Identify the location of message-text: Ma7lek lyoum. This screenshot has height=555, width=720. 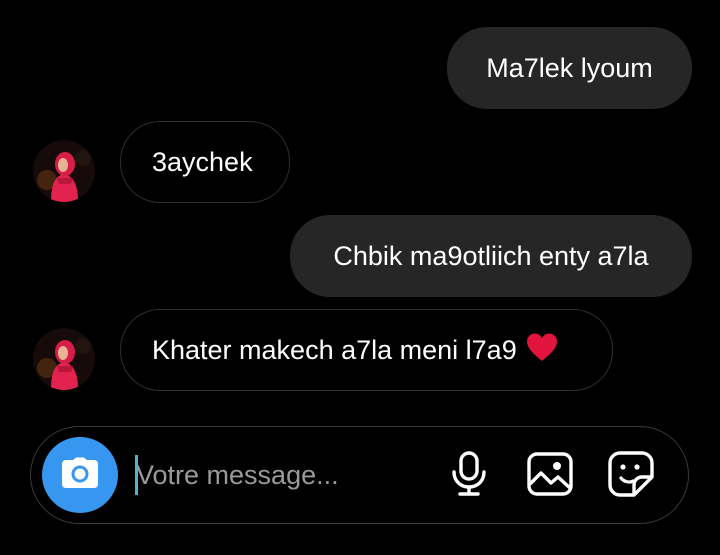
(569, 67).